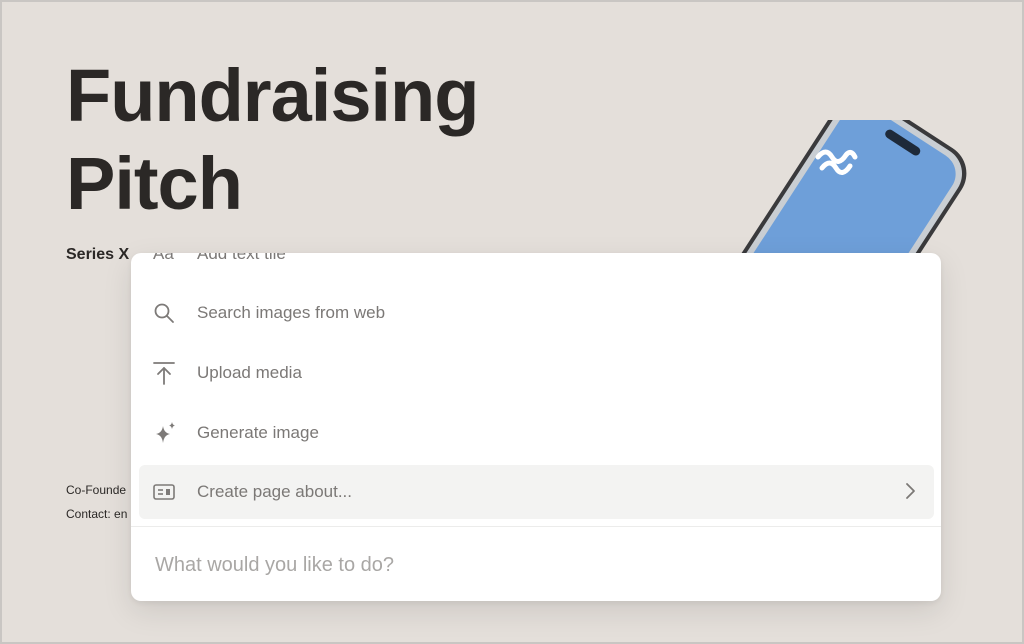 The width and height of the screenshot is (1024, 644). Describe the element at coordinates (536, 526) in the screenshot. I see `palette-divider` at that location.